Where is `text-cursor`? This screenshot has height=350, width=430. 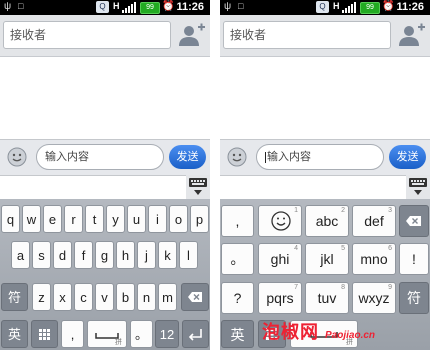
text-cursor is located at coordinates (265, 157).